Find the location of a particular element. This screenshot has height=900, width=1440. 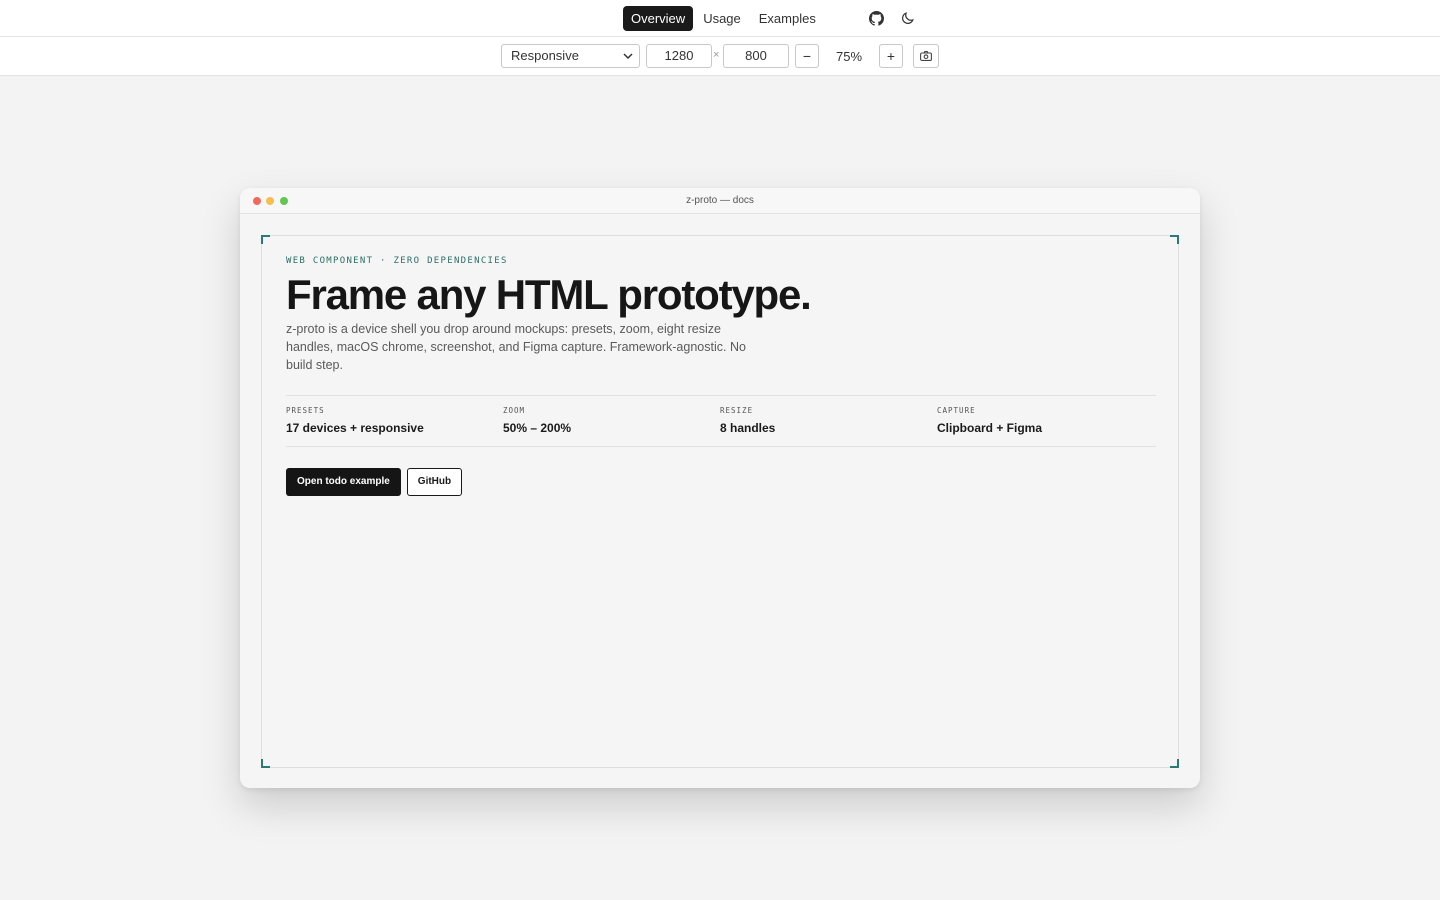

device-toolbar: Responsive 1280 × 800 − 75% + is located at coordinates (720, 56).